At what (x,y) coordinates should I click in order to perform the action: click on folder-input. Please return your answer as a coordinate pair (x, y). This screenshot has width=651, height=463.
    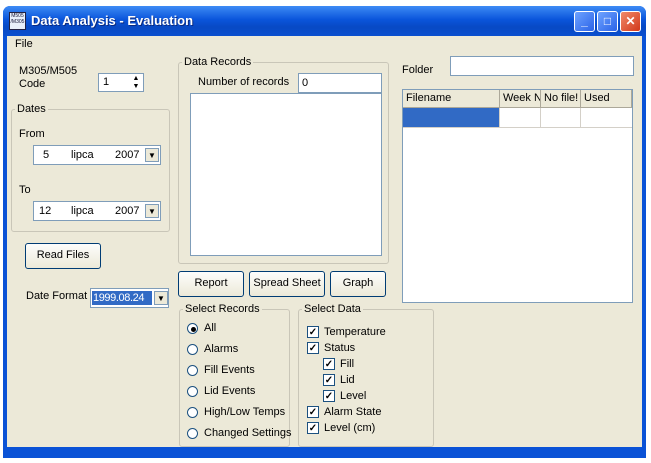
    Looking at the image, I should click on (542, 66).